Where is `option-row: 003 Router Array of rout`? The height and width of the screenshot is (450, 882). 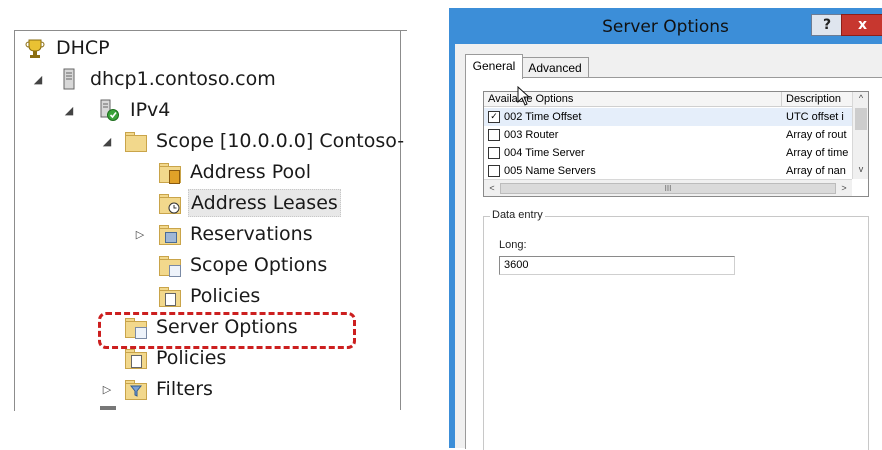 option-row: 003 Router Array of rout is located at coordinates (668, 135).